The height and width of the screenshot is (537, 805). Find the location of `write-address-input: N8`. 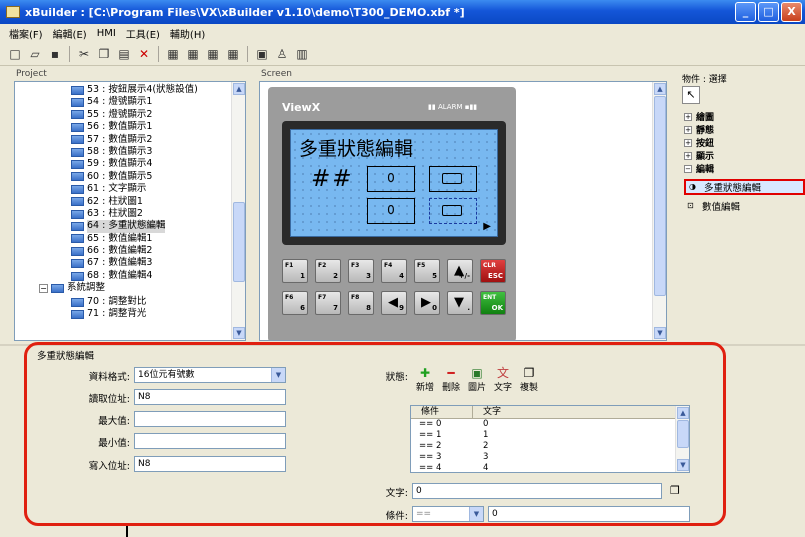

write-address-input: N8 is located at coordinates (210, 464).